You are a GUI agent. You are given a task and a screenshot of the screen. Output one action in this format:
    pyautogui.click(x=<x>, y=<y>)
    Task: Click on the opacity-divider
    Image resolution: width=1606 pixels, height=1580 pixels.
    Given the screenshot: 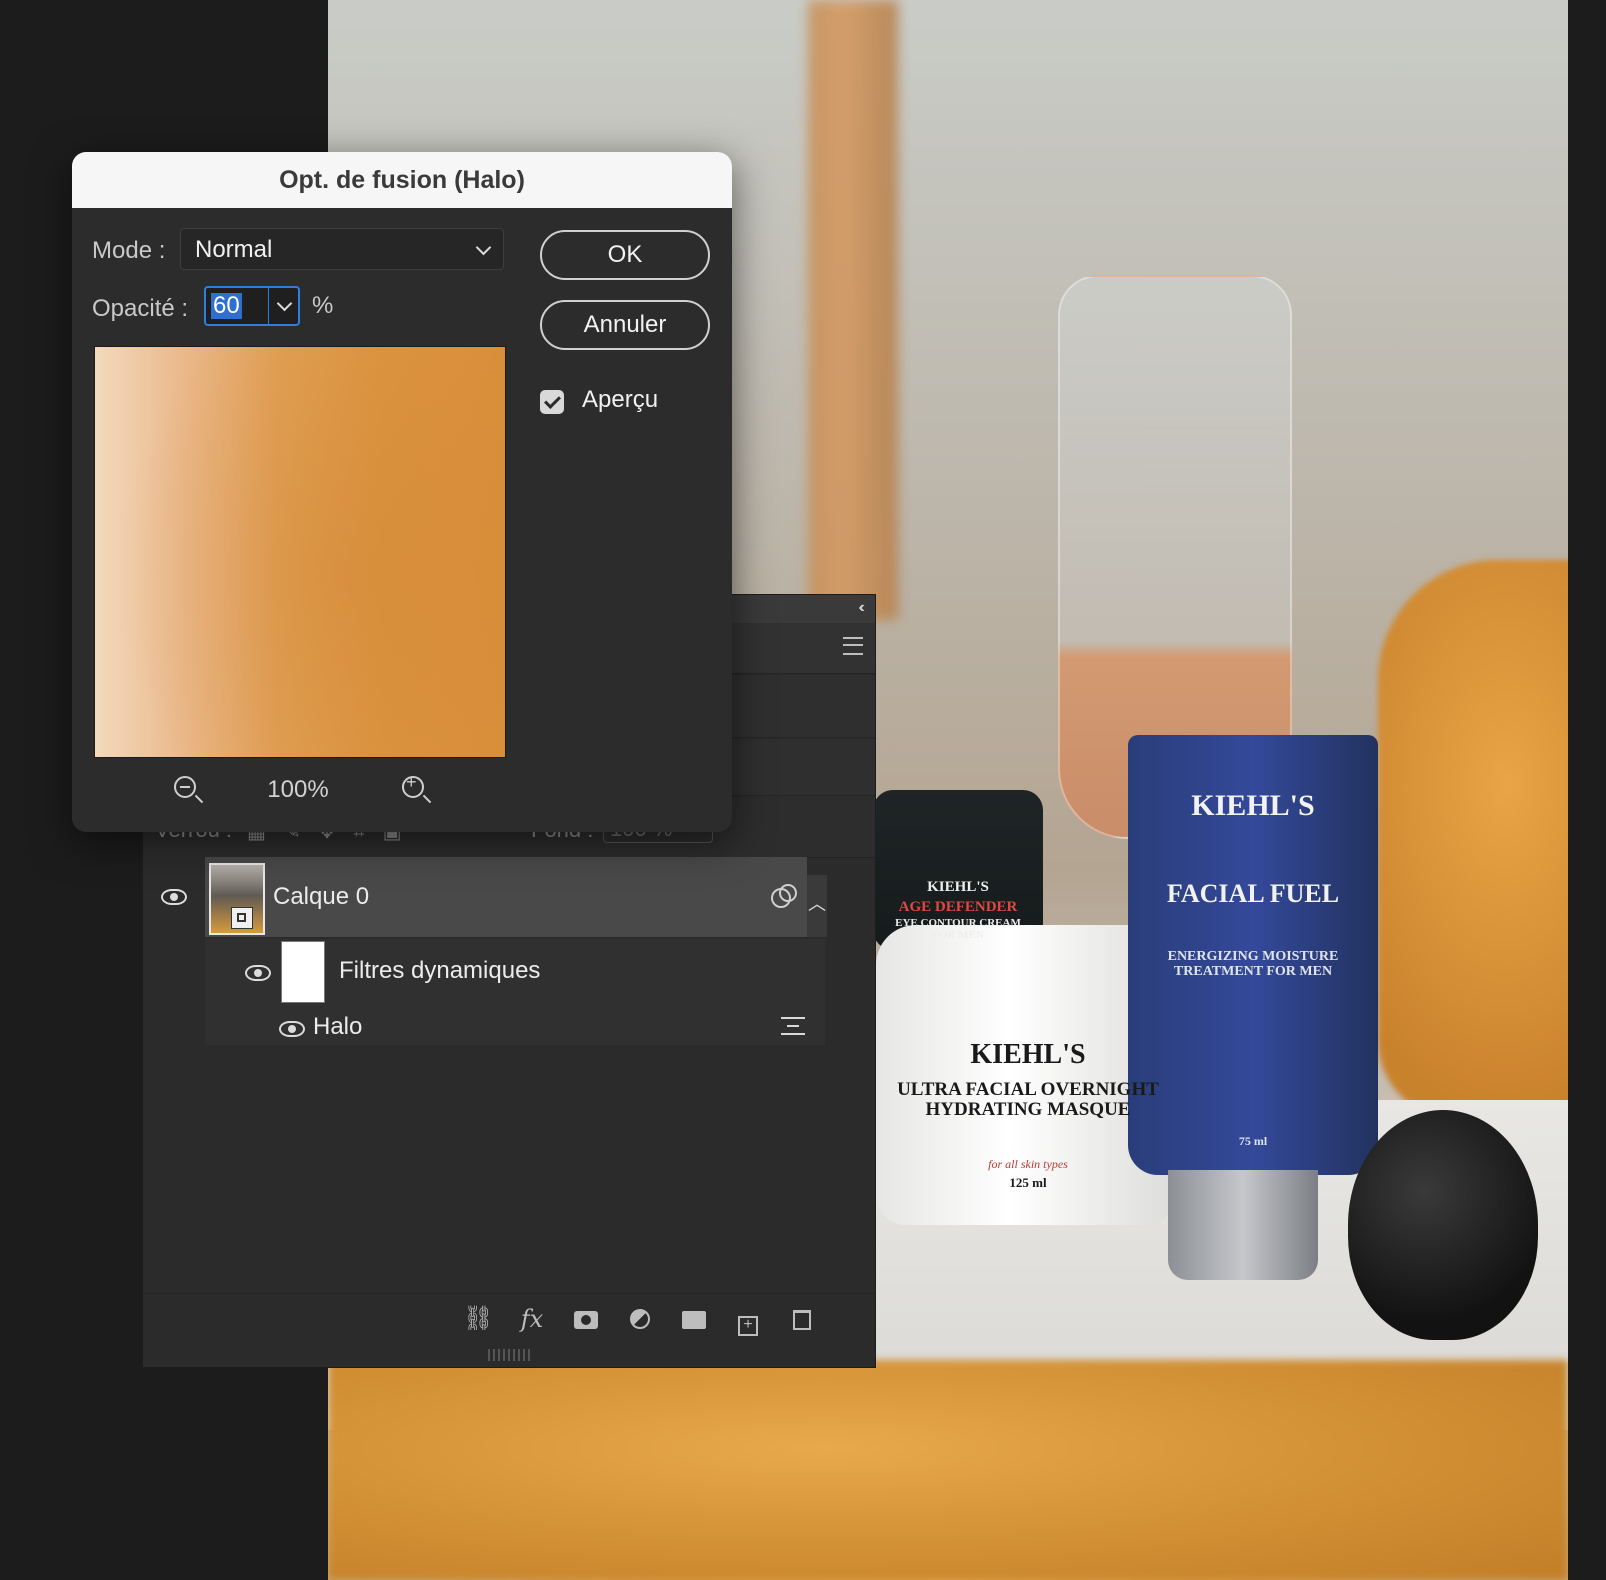 What is the action you would take?
    pyautogui.click(x=268, y=306)
    